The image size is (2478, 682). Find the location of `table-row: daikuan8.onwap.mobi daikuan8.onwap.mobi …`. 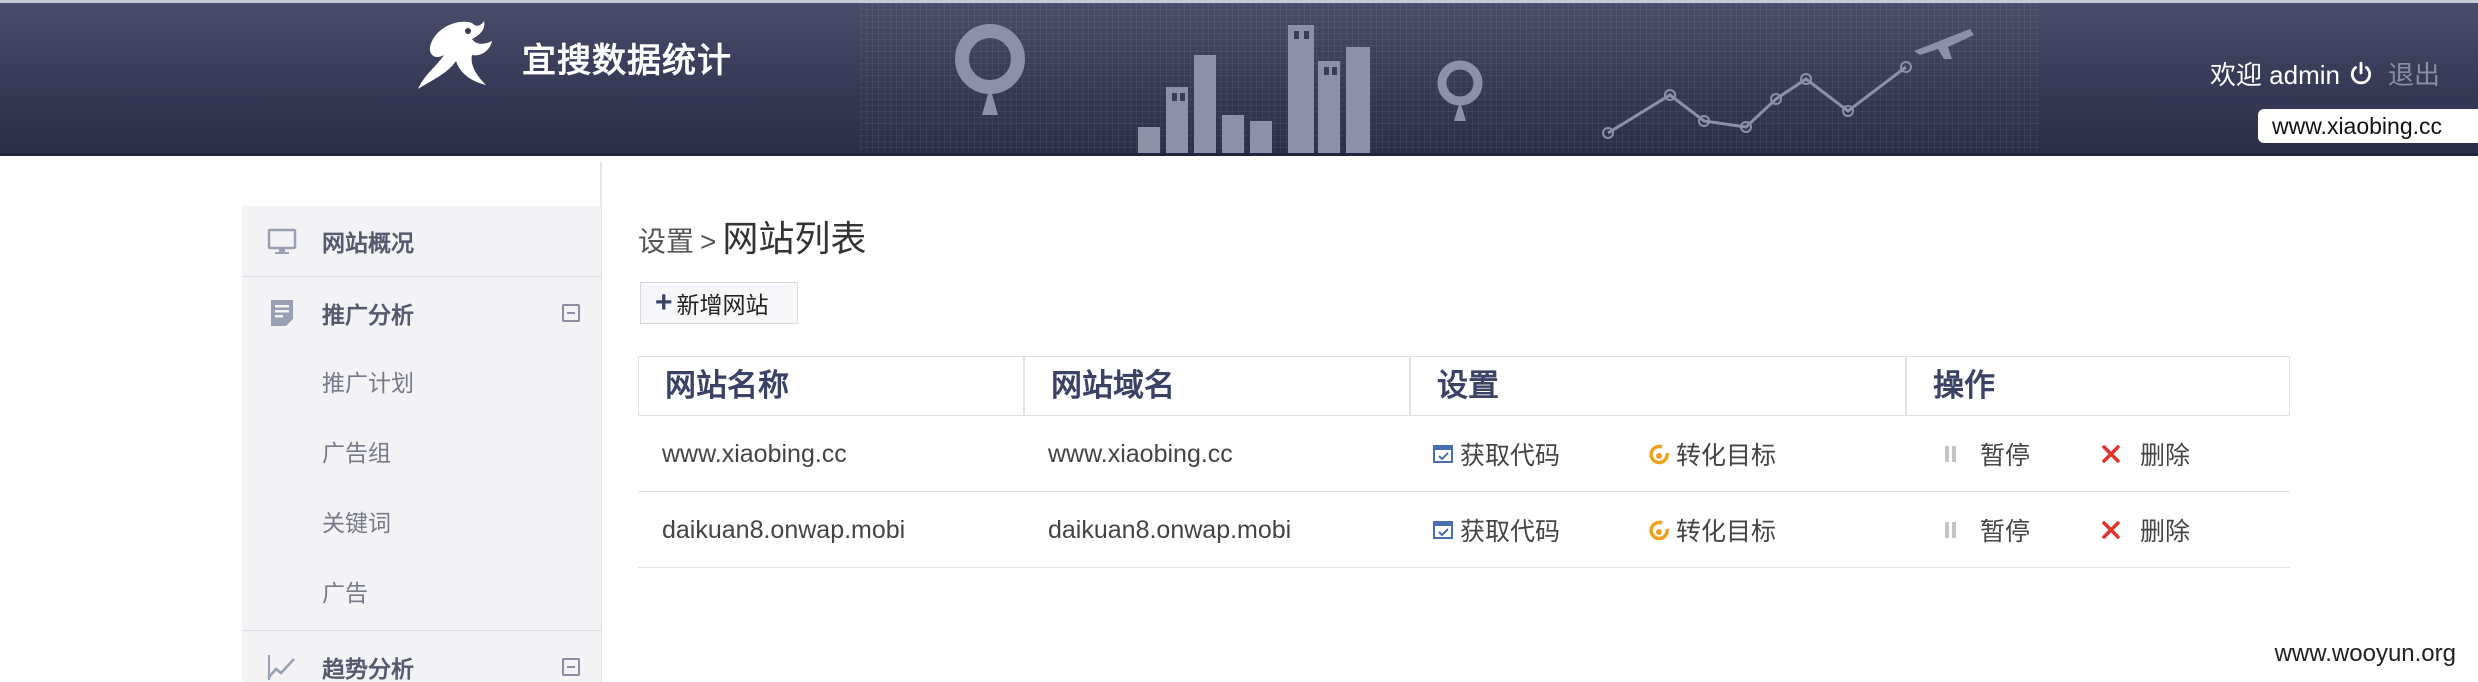

table-row: daikuan8.onwap.mobi daikuan8.onwap.mobi … is located at coordinates (1464, 530).